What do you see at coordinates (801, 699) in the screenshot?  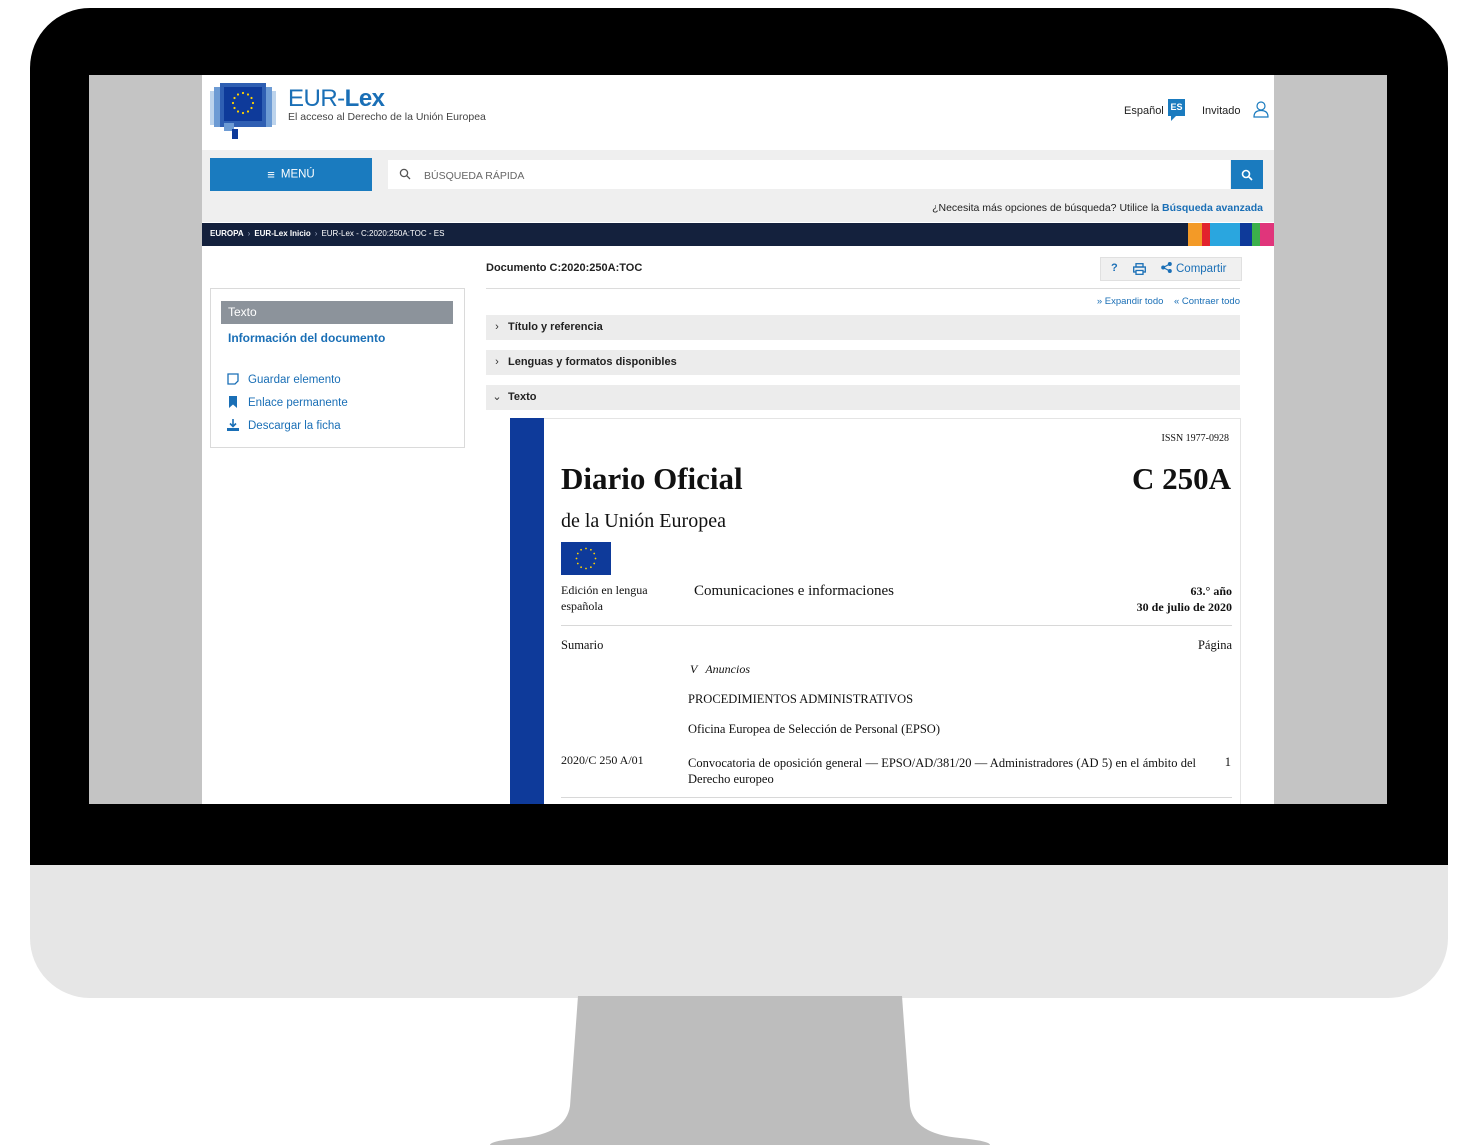 I see `procedures-heading: PROCEDIMIENTOS ADMINISTRATIVOS` at bounding box center [801, 699].